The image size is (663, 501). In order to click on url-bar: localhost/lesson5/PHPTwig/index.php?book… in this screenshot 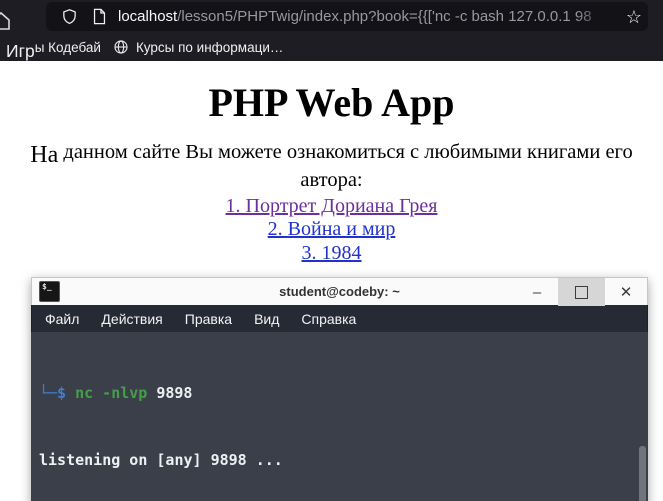, I will do `click(347, 16)`.